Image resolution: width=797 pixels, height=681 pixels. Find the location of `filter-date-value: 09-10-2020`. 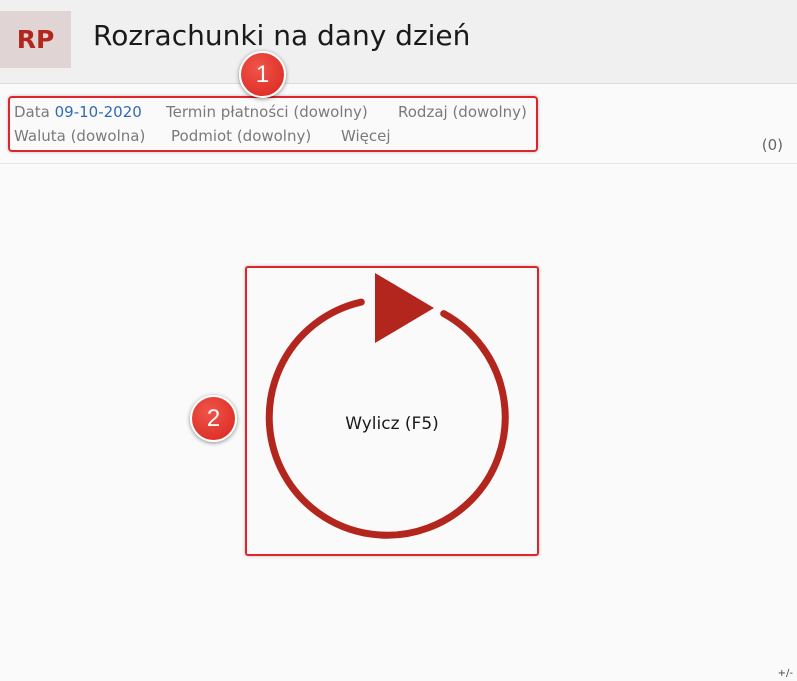

filter-date-value: 09-10-2020 is located at coordinates (98, 112).